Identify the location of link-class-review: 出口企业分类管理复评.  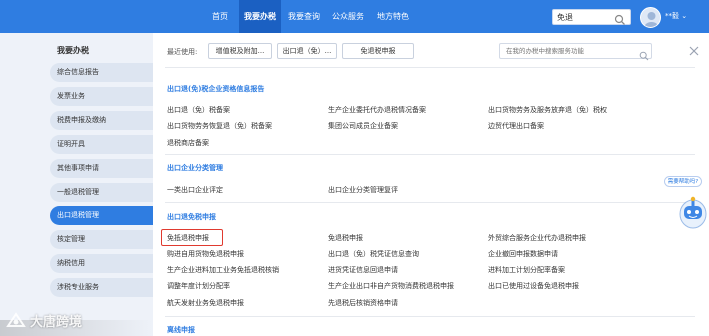
(363, 190).